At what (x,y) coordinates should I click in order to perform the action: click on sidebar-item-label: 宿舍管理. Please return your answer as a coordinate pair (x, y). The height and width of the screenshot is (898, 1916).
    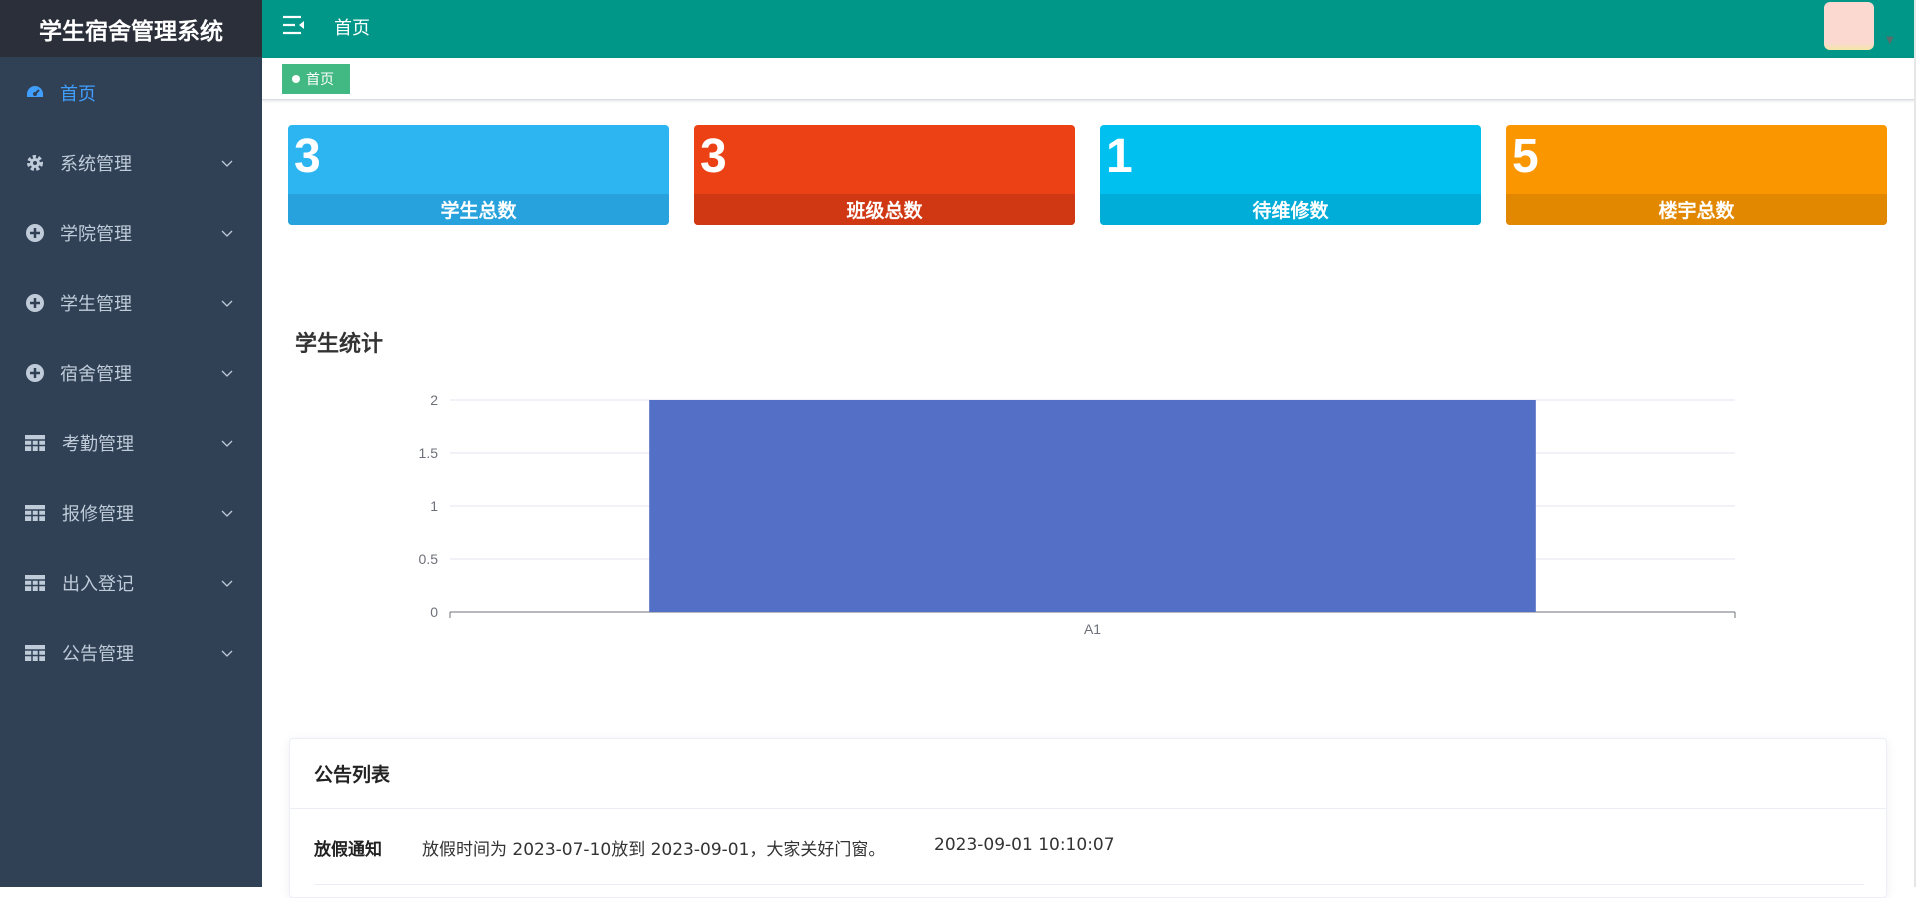
    Looking at the image, I should click on (96, 374).